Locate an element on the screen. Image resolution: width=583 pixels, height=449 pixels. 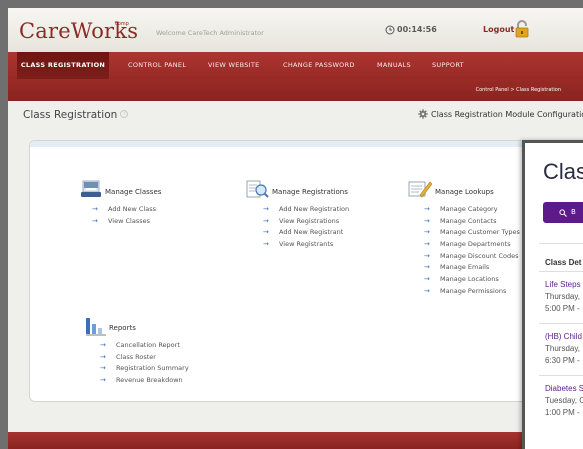
manage-locations-link: Manage Locations is located at coordinates (469, 279).